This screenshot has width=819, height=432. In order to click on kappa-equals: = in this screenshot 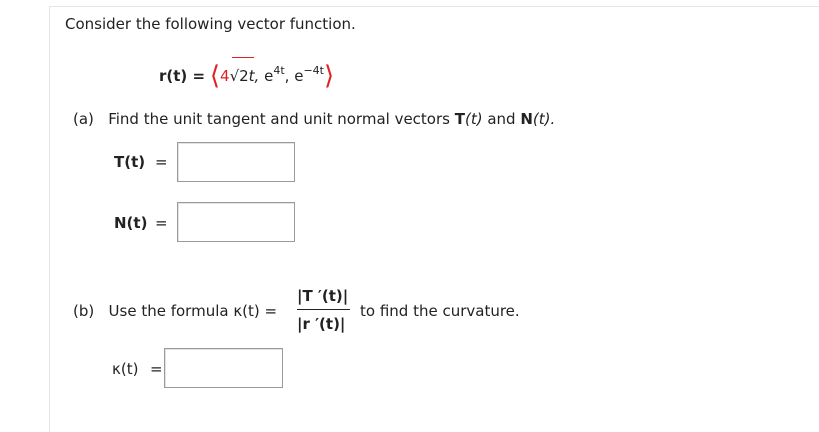, I will do `click(156, 369)`.